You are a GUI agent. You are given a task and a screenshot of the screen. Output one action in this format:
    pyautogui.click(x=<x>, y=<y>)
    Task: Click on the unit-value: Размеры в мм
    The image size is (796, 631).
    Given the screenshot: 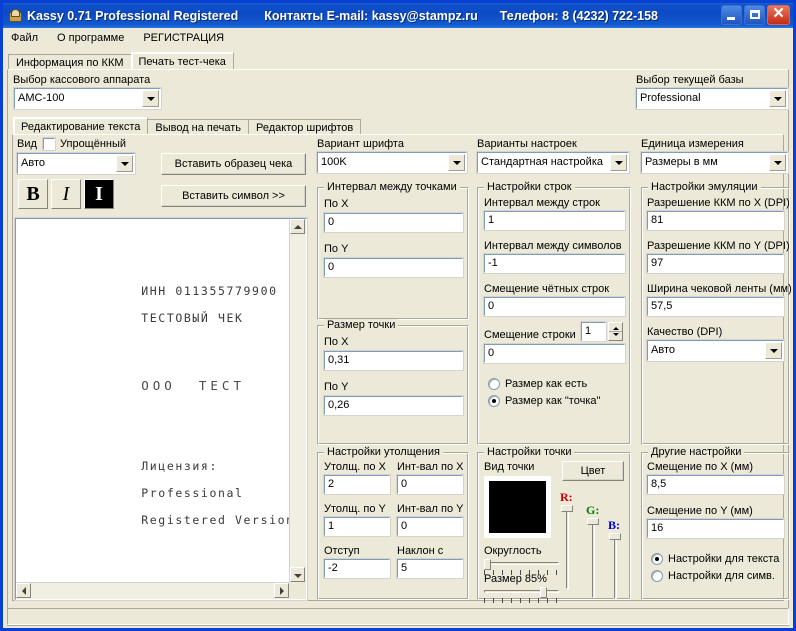 What is the action you would take?
    pyautogui.click(x=681, y=162)
    